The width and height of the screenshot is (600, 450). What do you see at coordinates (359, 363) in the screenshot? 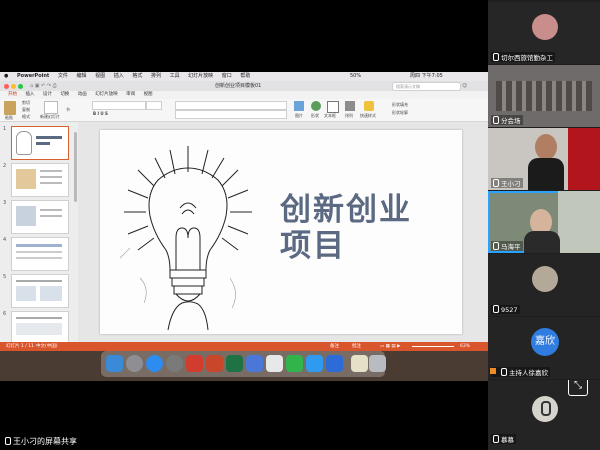
I see `document-icon` at bounding box center [359, 363].